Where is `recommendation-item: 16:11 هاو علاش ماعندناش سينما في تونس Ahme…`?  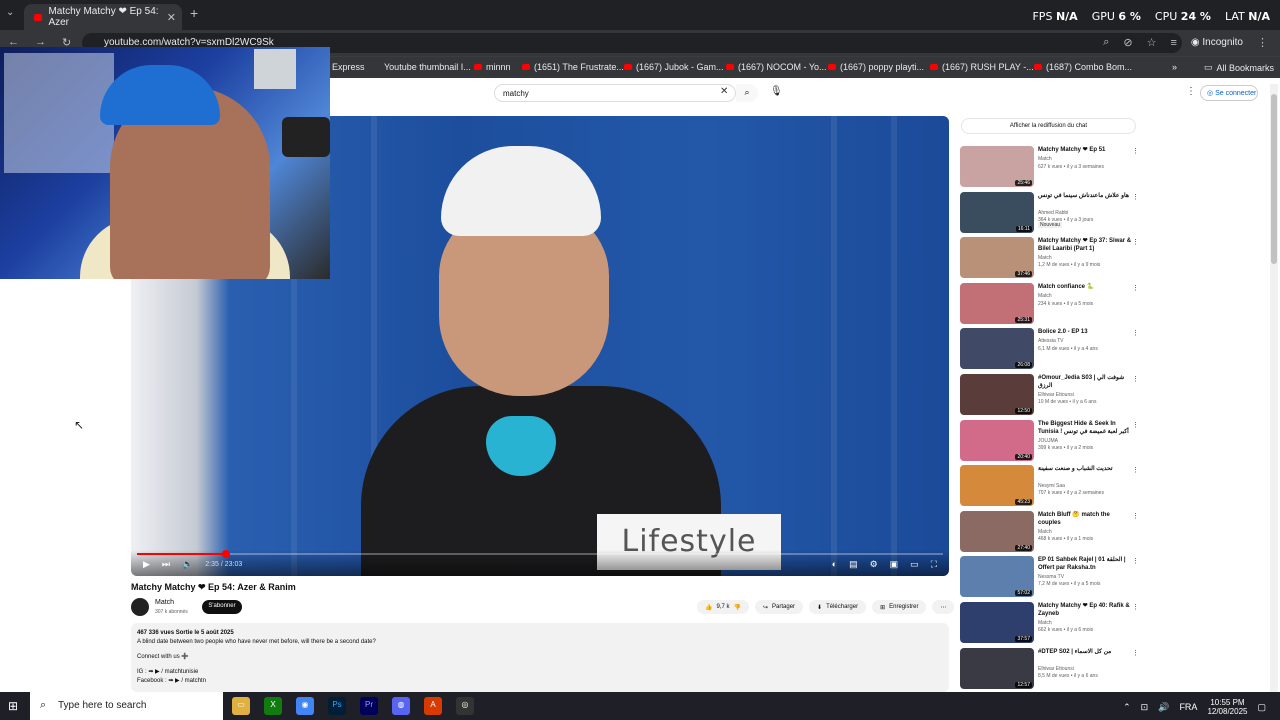
recommendation-item: 16:11 هاو علاش ماعندناش سينما في تونس Ahme… is located at coordinates (1050, 213).